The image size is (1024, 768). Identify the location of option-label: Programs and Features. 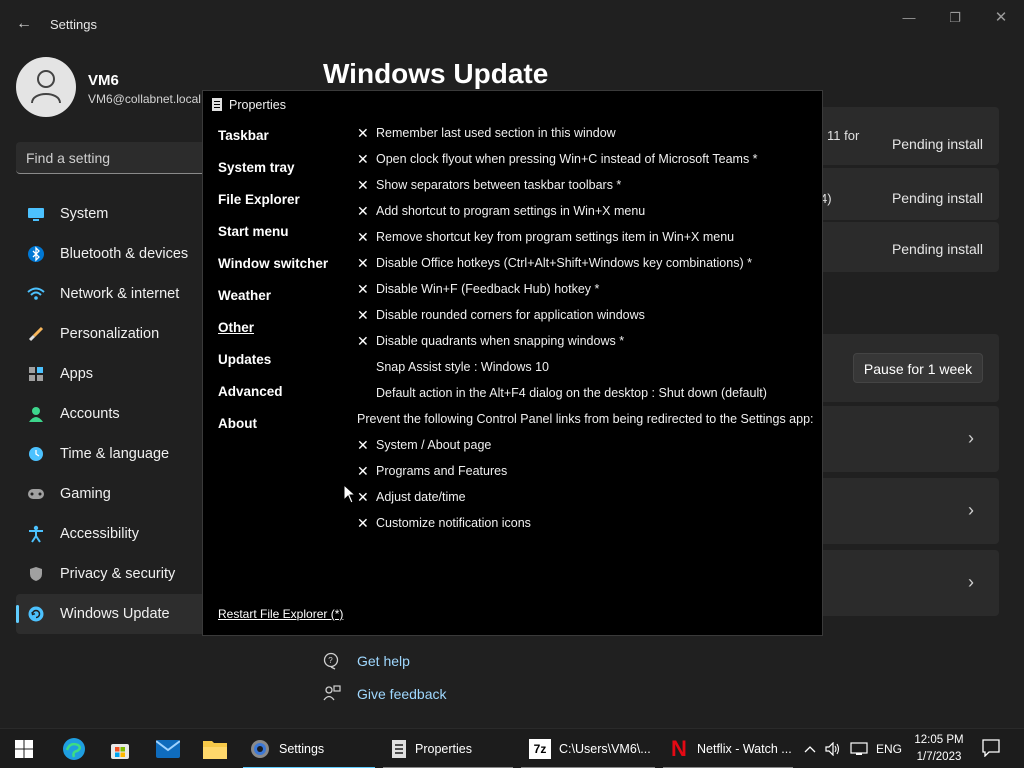
(442, 471).